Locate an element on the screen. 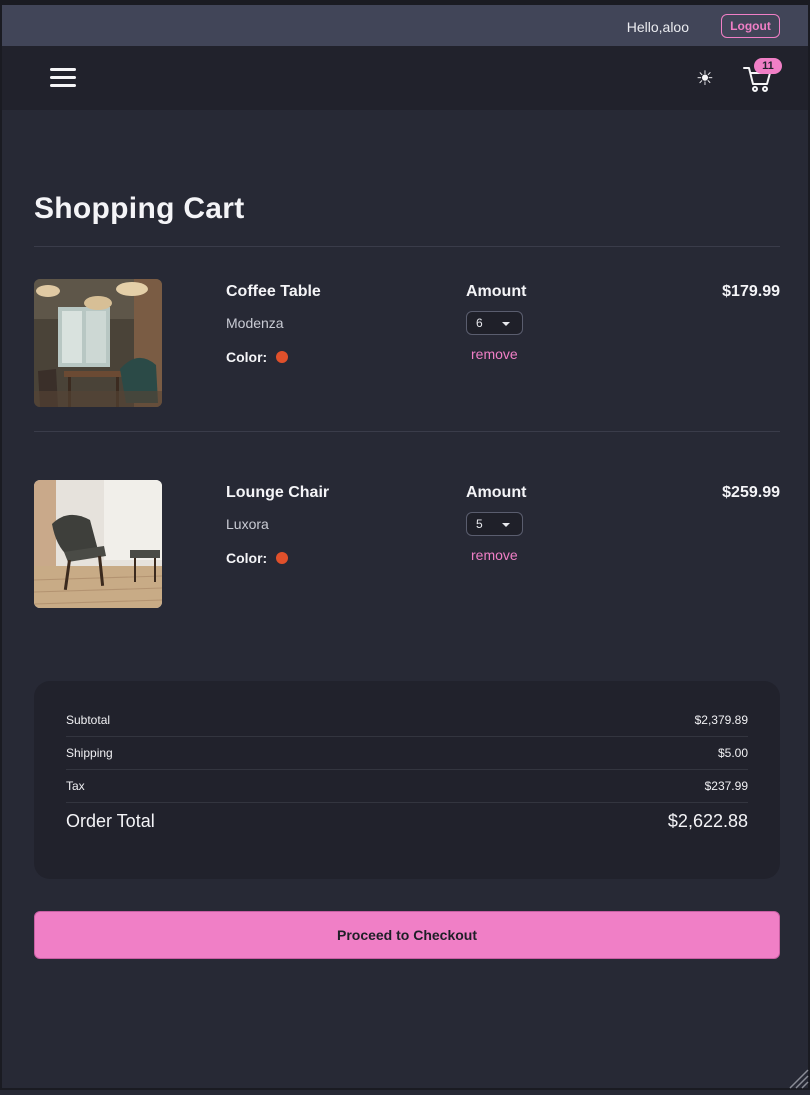 The image size is (810, 1095). subtotal-label: Subtotal is located at coordinates (88, 720).